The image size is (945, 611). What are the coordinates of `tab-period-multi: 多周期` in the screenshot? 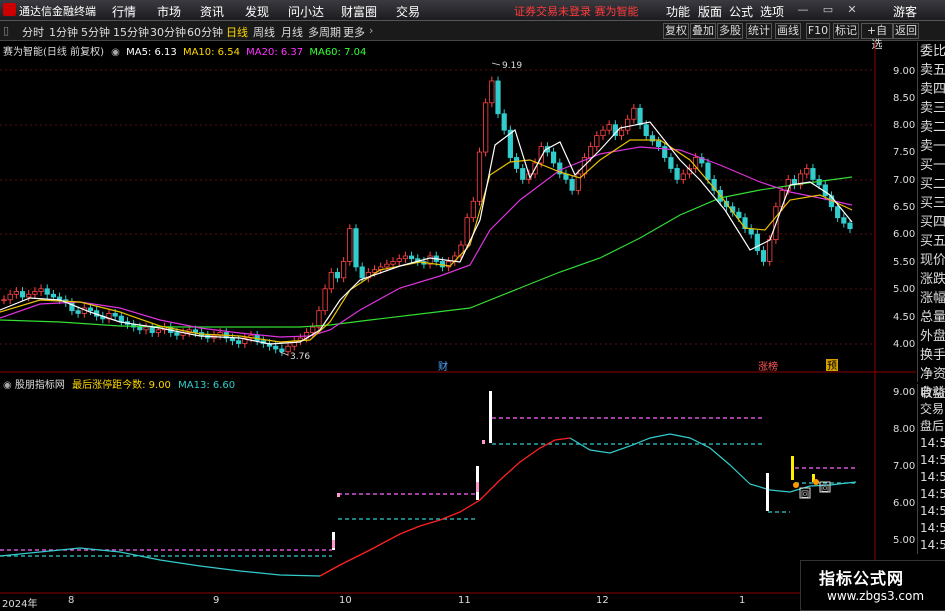 It's located at (324, 32).